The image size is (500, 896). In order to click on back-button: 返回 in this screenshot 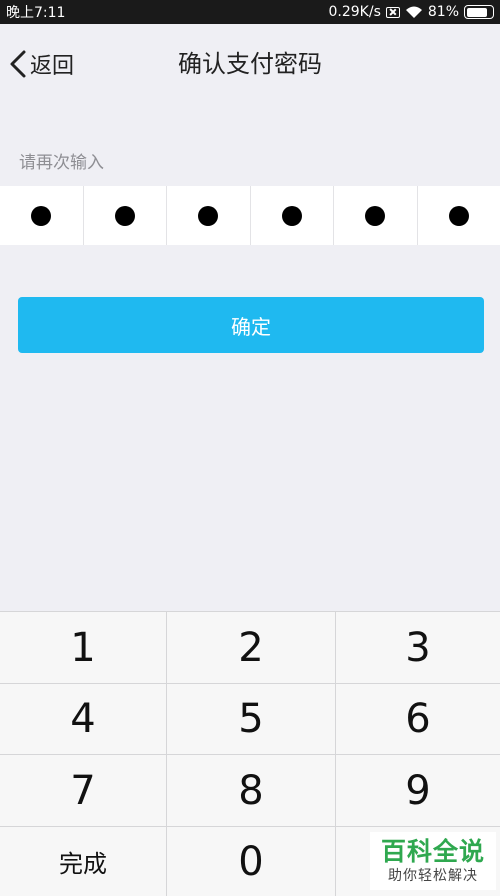, I will do `click(41, 64)`.